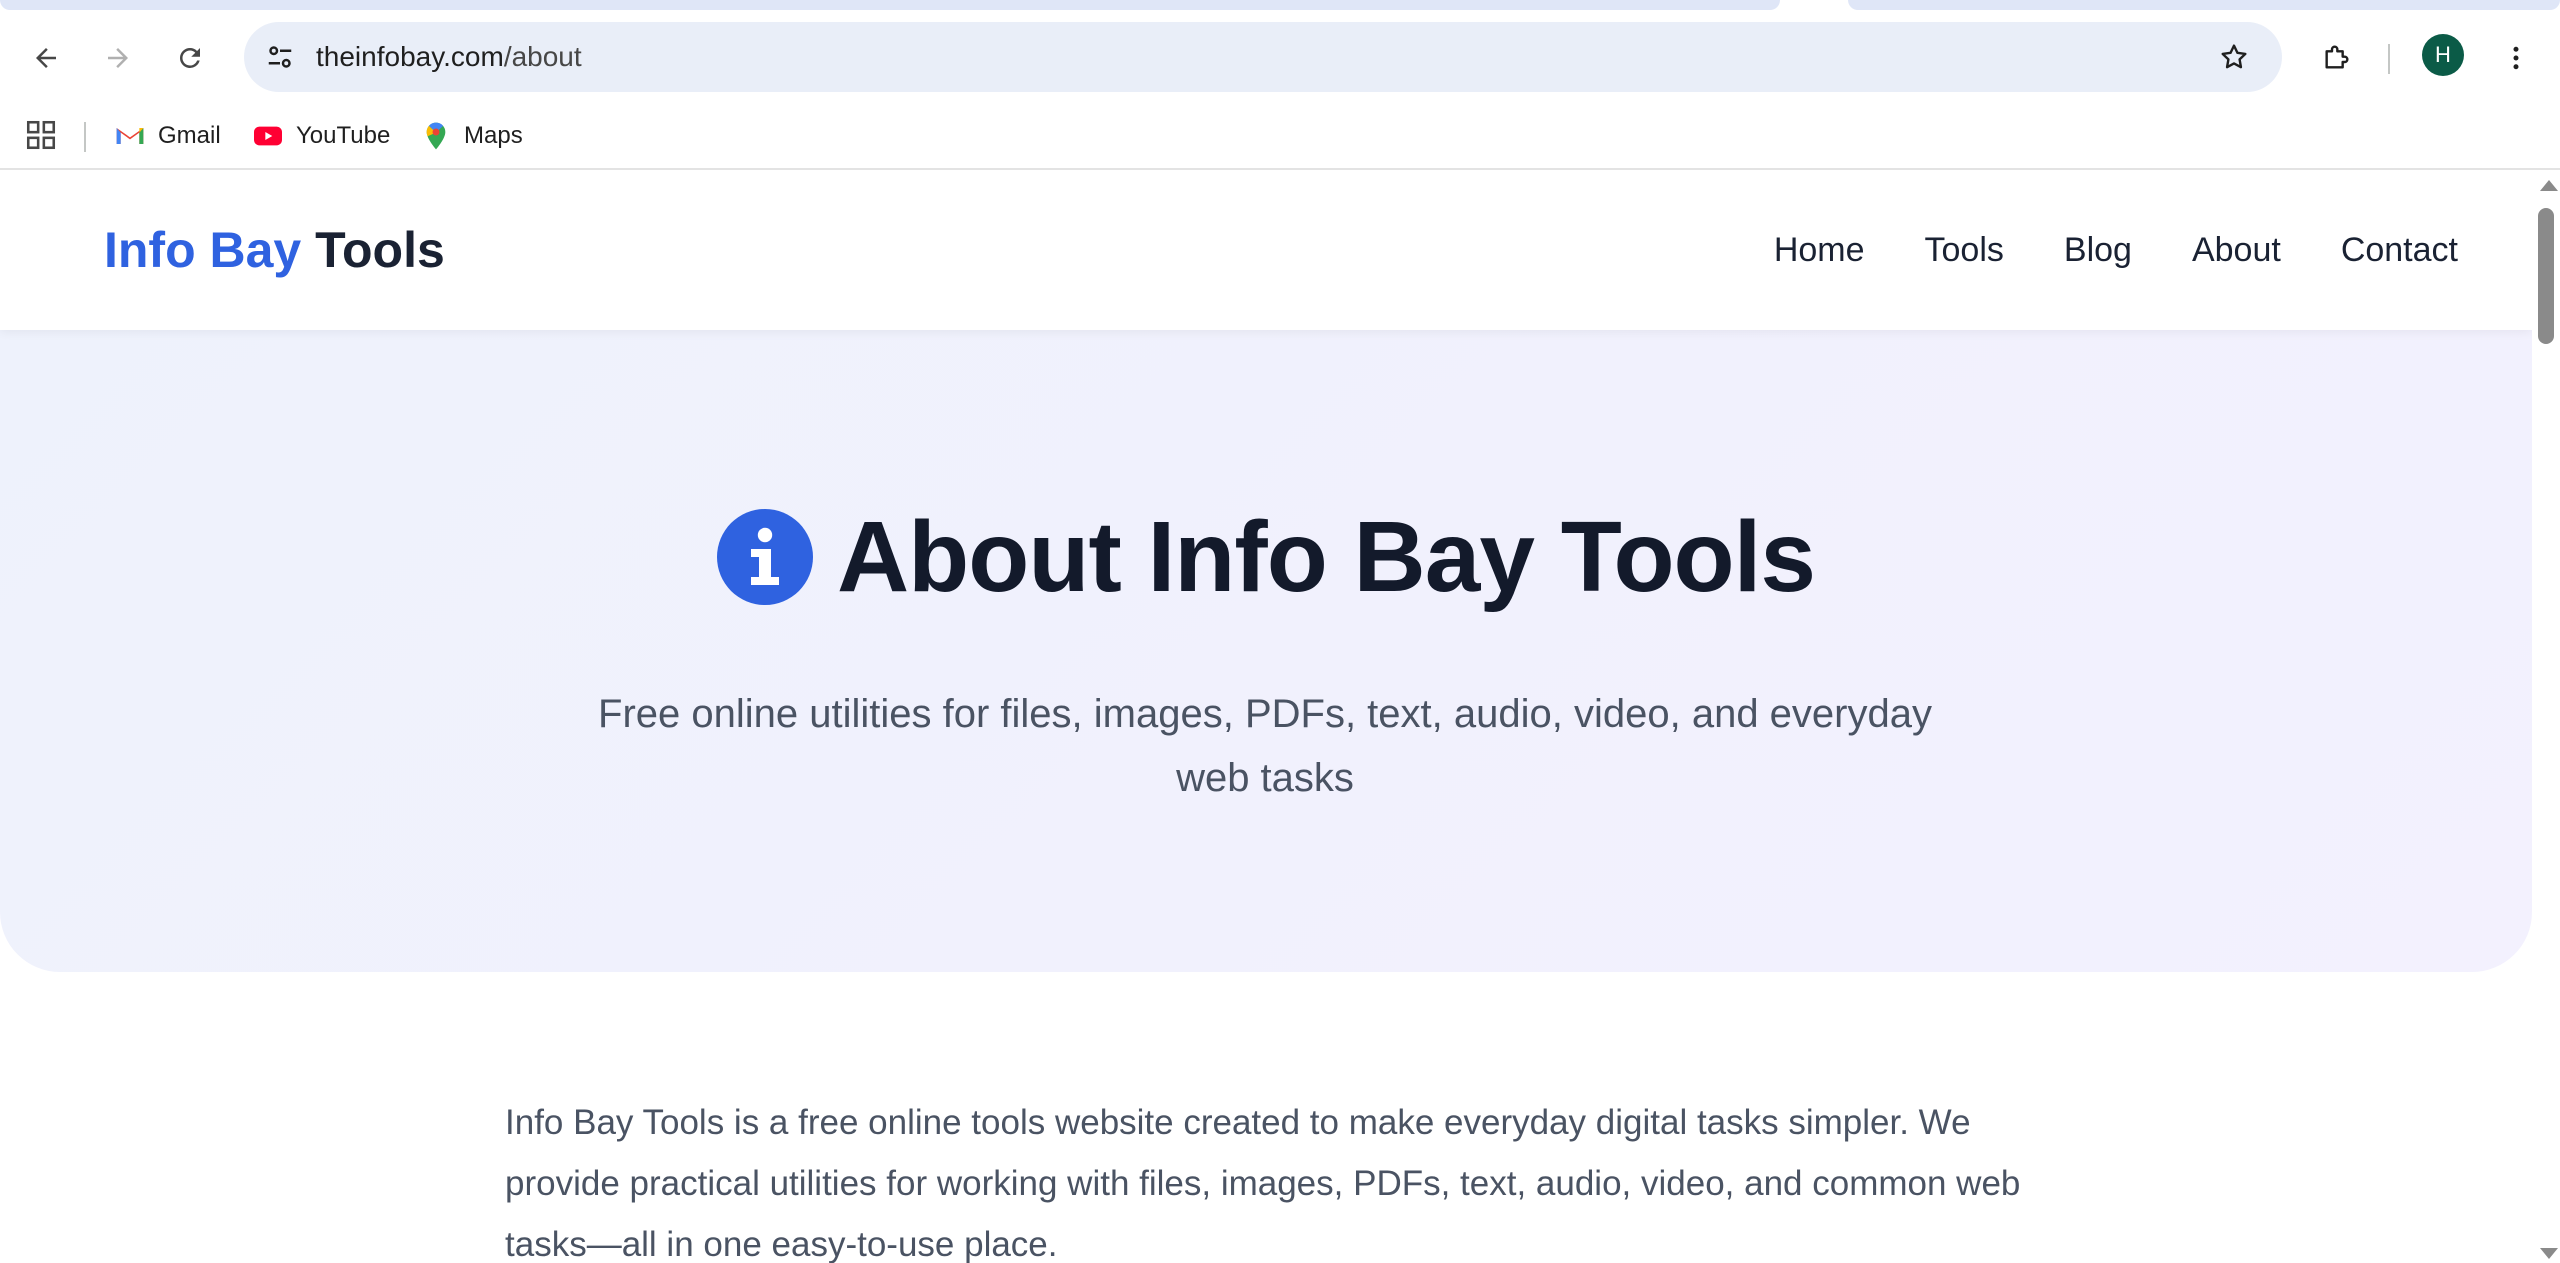  I want to click on logo-text-main: Tools, so click(380, 250).